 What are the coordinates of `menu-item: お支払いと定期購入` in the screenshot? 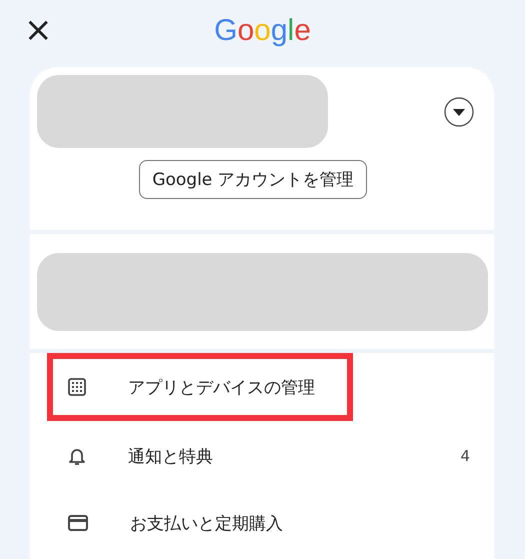 It's located at (260, 523).